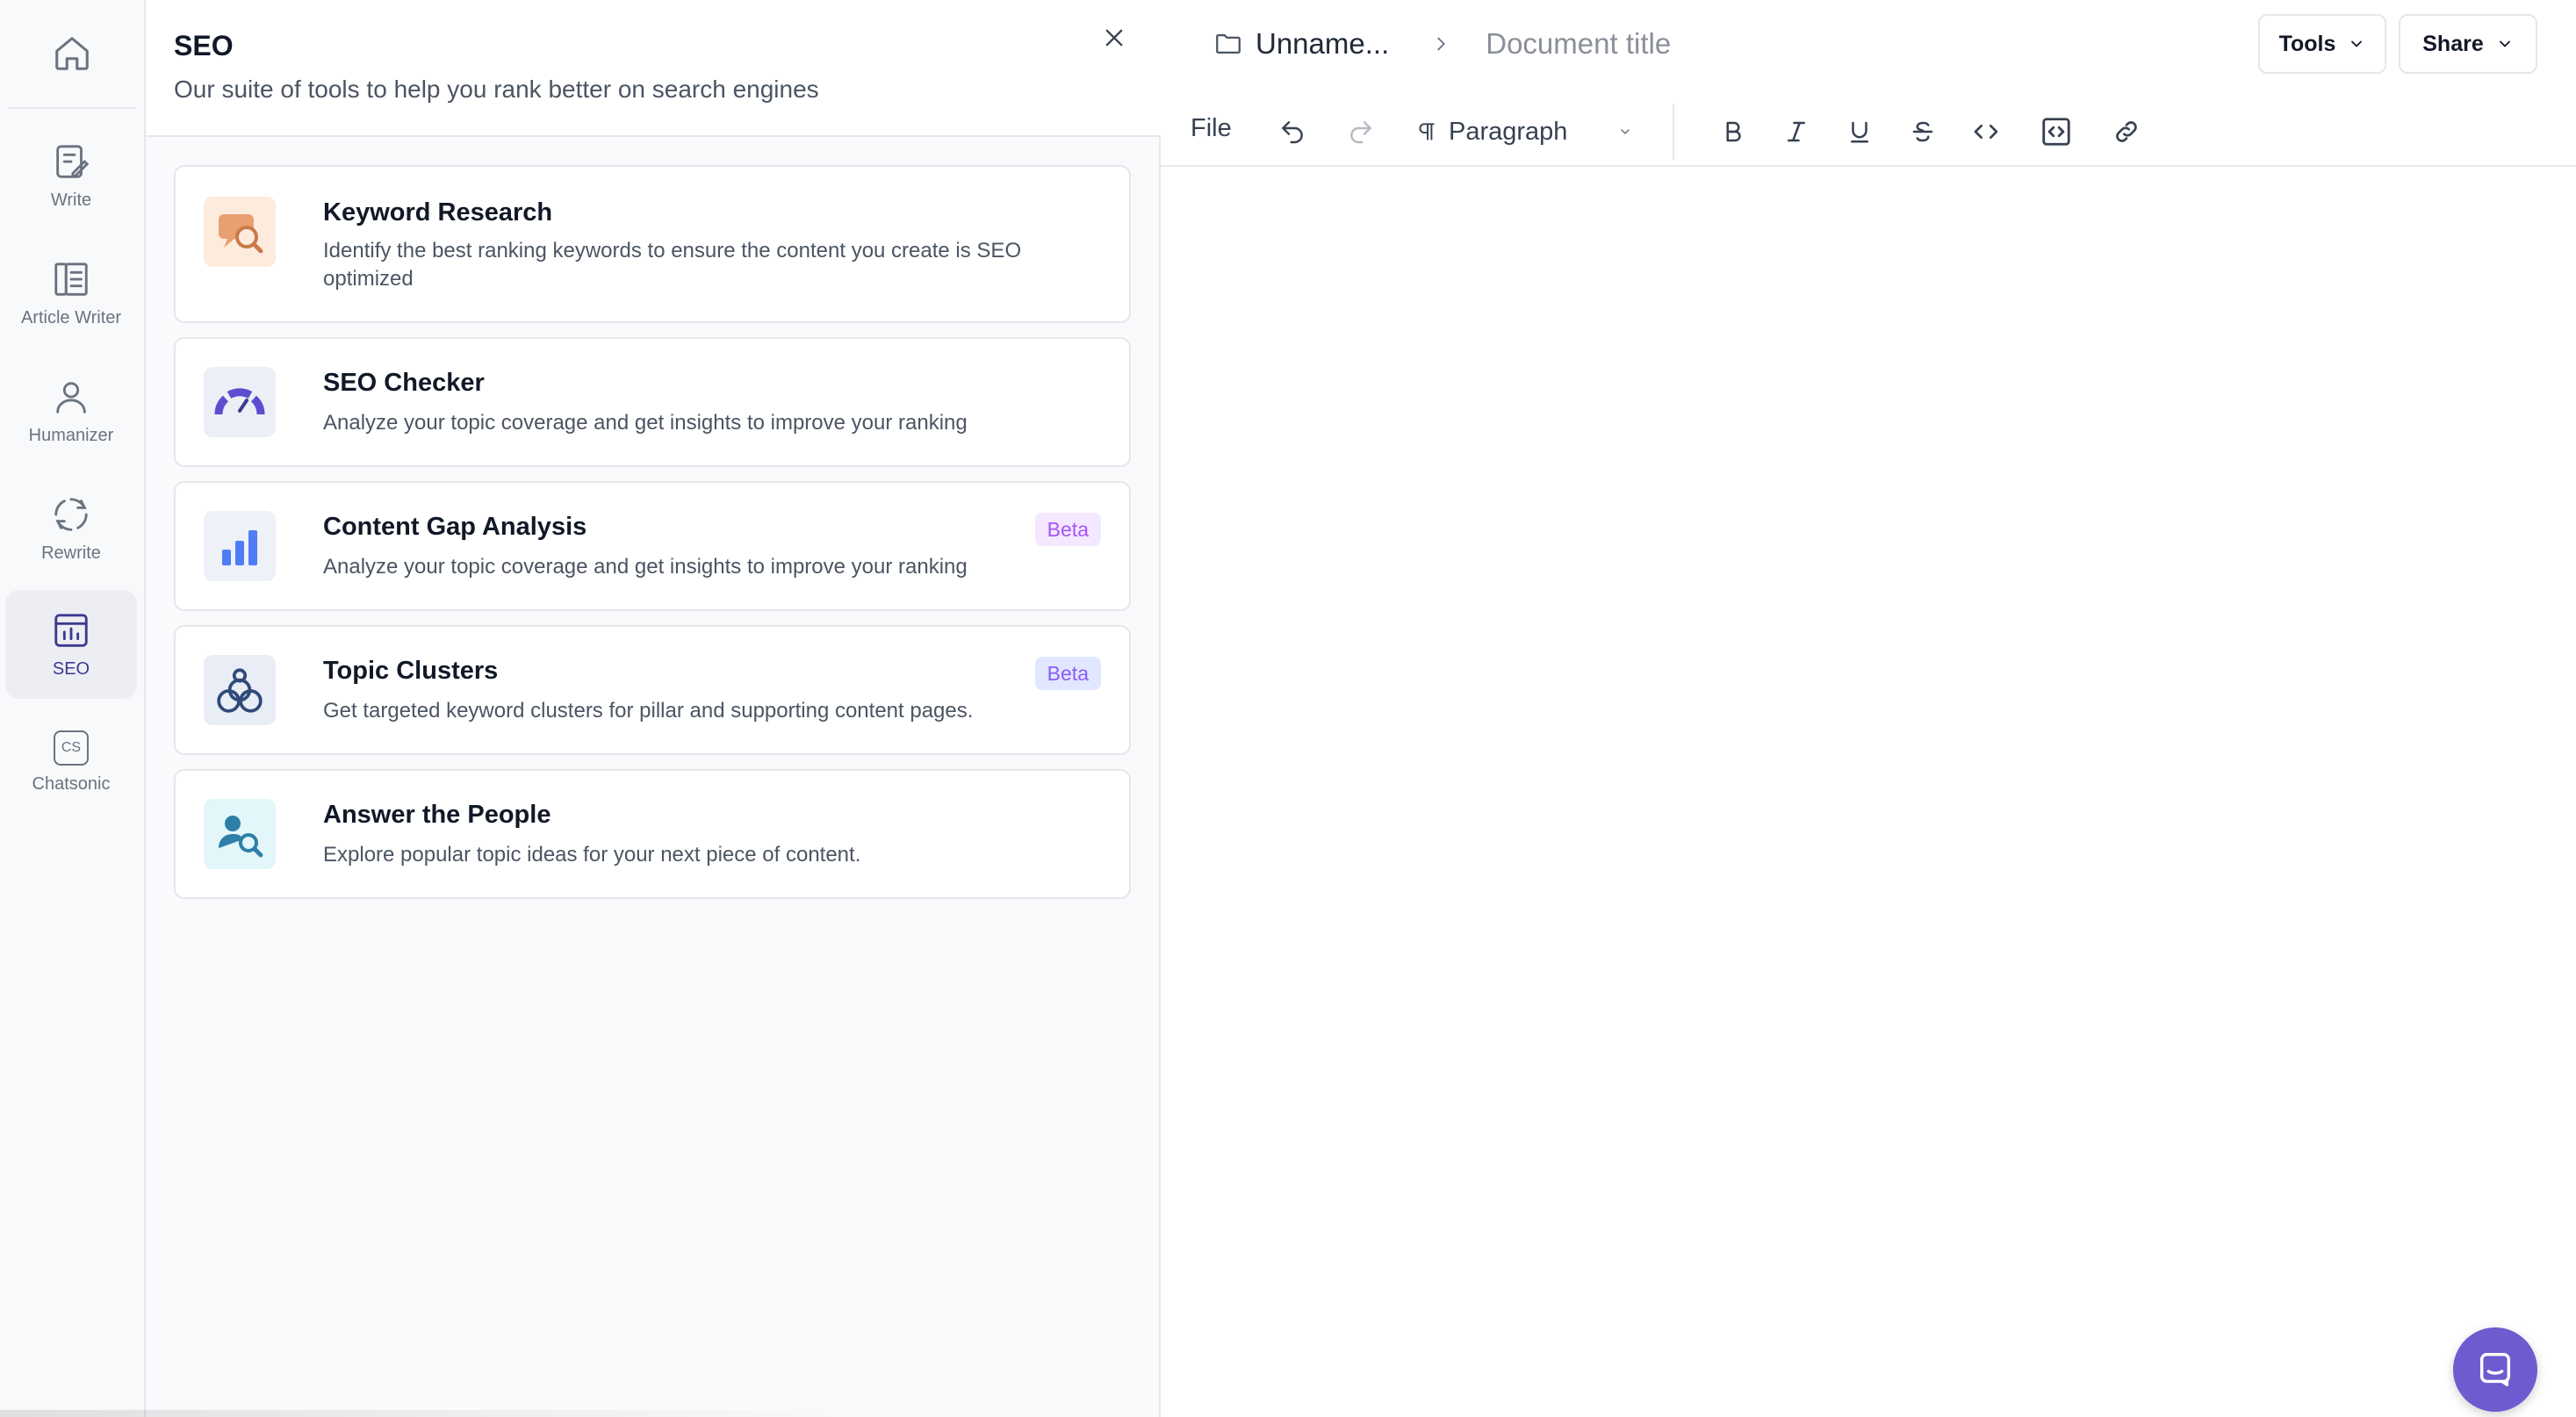 This screenshot has height=1417, width=2576. I want to click on link-icon, so click(2126, 131).